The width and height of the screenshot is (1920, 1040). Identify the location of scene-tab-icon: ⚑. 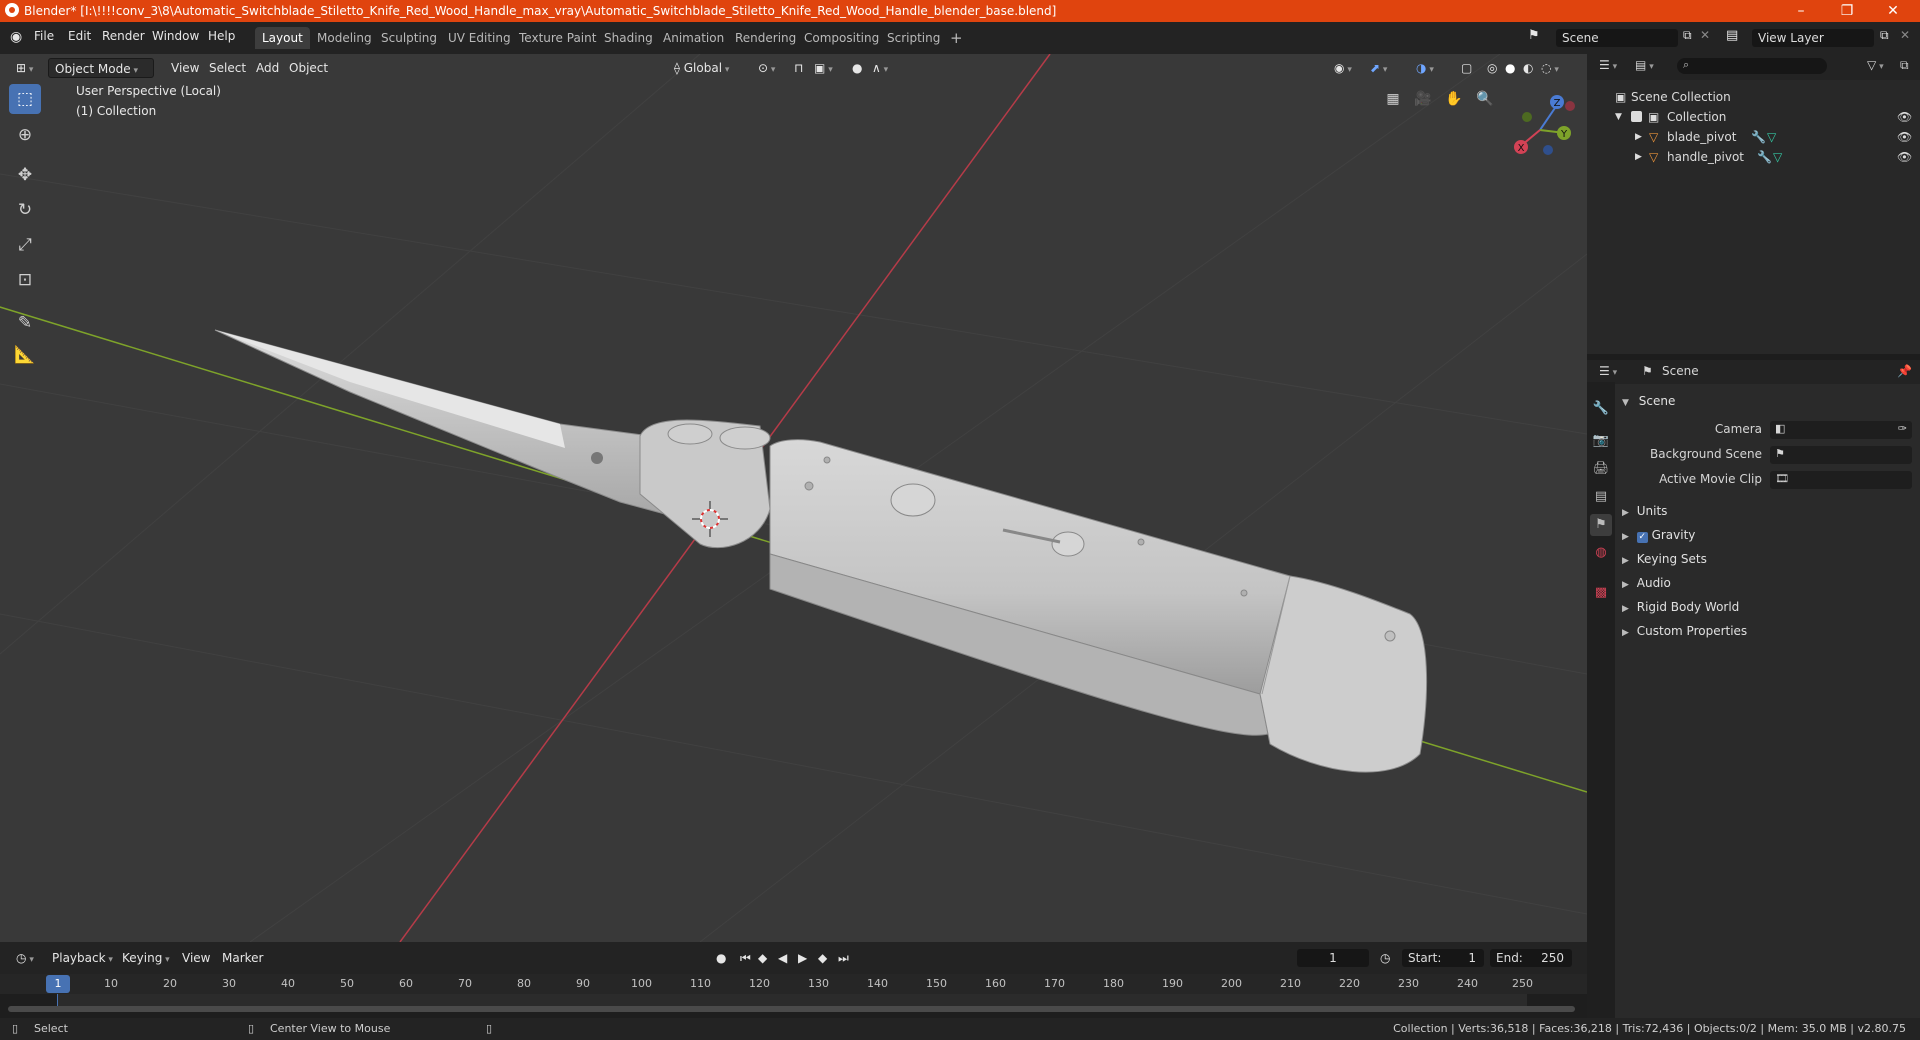
(1601, 525).